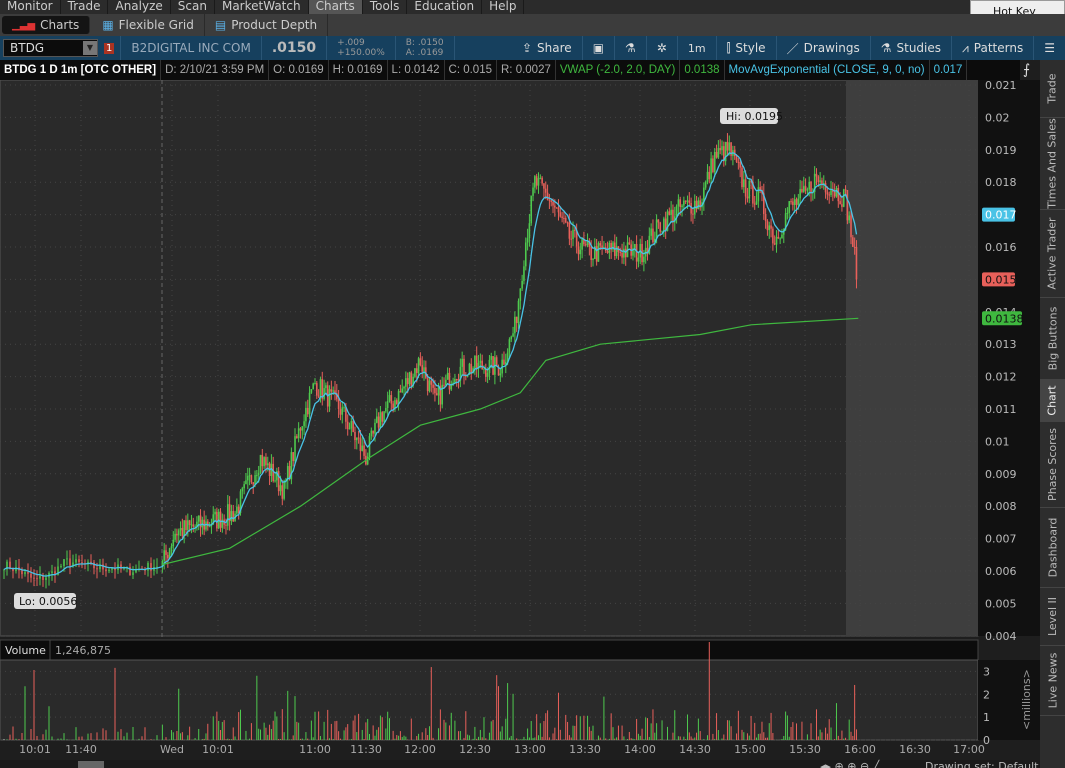 The image size is (1065, 768). What do you see at coordinates (618, 70) in the screenshot?
I see `vwap-study-label: VWAP (-2.0, 2.0, DAY)` at bounding box center [618, 70].